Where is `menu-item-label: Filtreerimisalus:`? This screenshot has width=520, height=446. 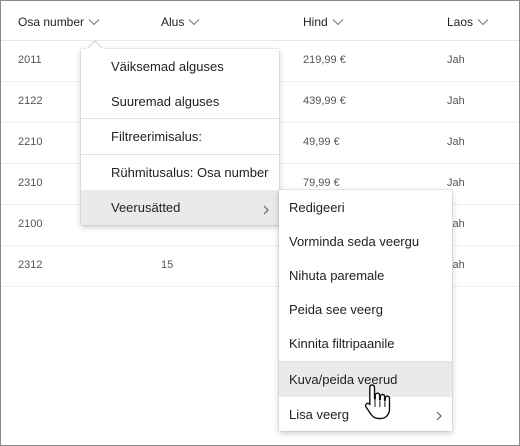
menu-item-label: Filtreerimisalus: is located at coordinates (157, 136).